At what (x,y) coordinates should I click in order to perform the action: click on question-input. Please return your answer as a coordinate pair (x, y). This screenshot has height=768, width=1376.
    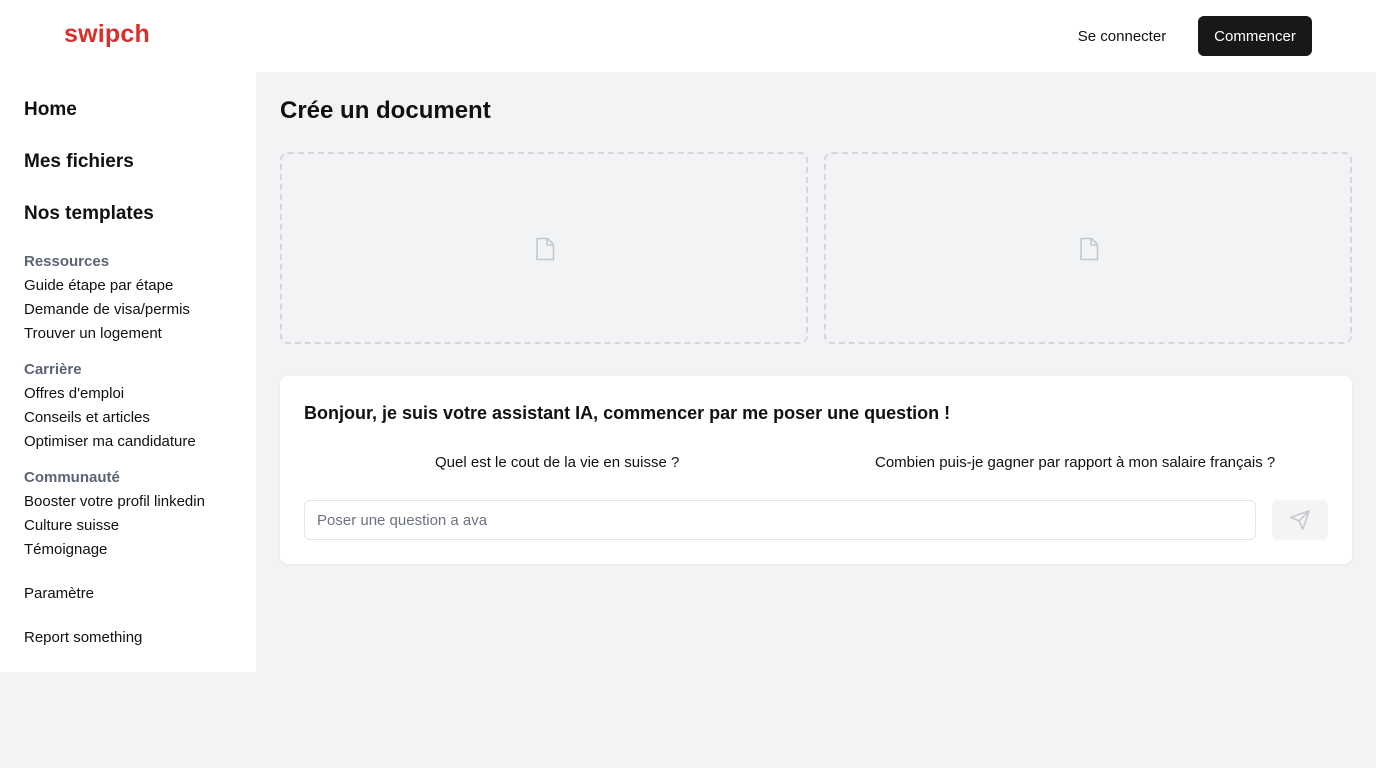
    Looking at the image, I should click on (780, 520).